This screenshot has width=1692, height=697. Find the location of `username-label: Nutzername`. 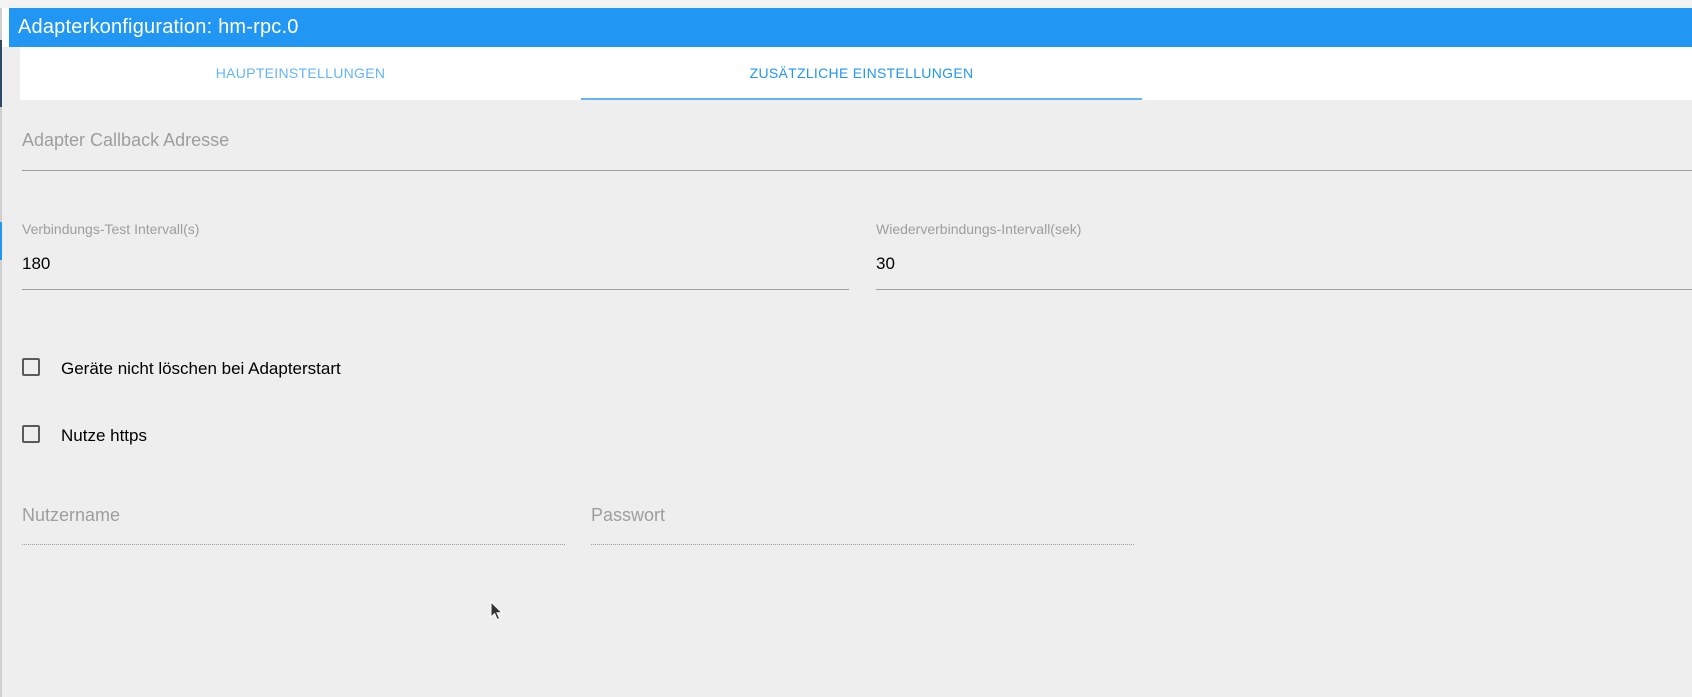

username-label: Nutzername is located at coordinates (71, 515).